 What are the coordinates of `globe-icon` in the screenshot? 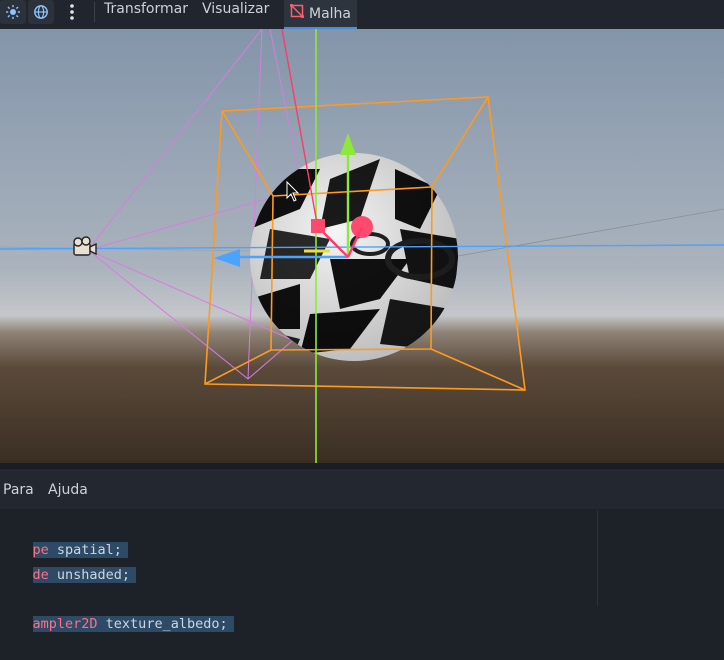 It's located at (41, 12).